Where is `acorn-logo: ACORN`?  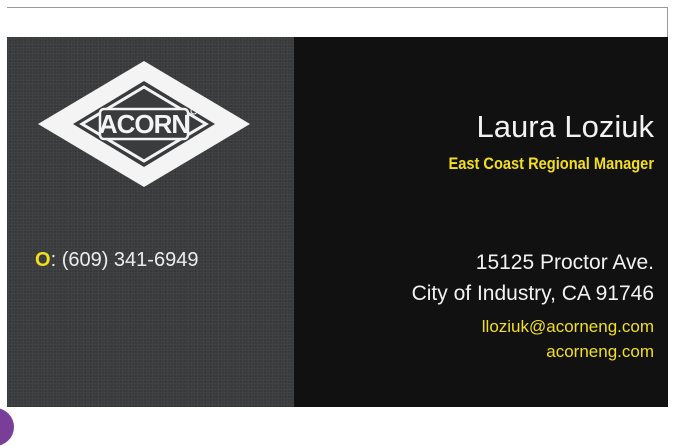 acorn-logo: ACORN is located at coordinates (144, 124).